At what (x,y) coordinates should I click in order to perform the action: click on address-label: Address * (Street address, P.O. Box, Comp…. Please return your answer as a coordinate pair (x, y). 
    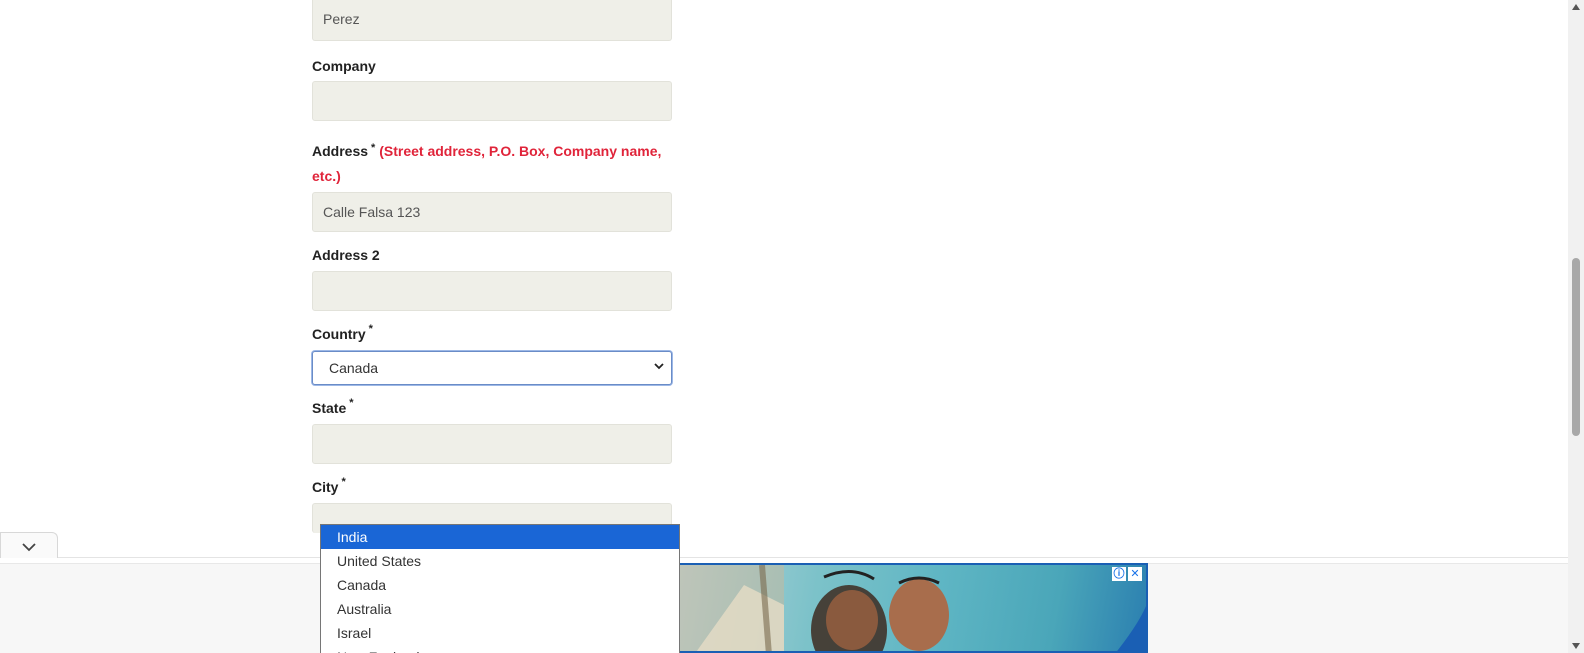
    Looking at the image, I should click on (487, 163).